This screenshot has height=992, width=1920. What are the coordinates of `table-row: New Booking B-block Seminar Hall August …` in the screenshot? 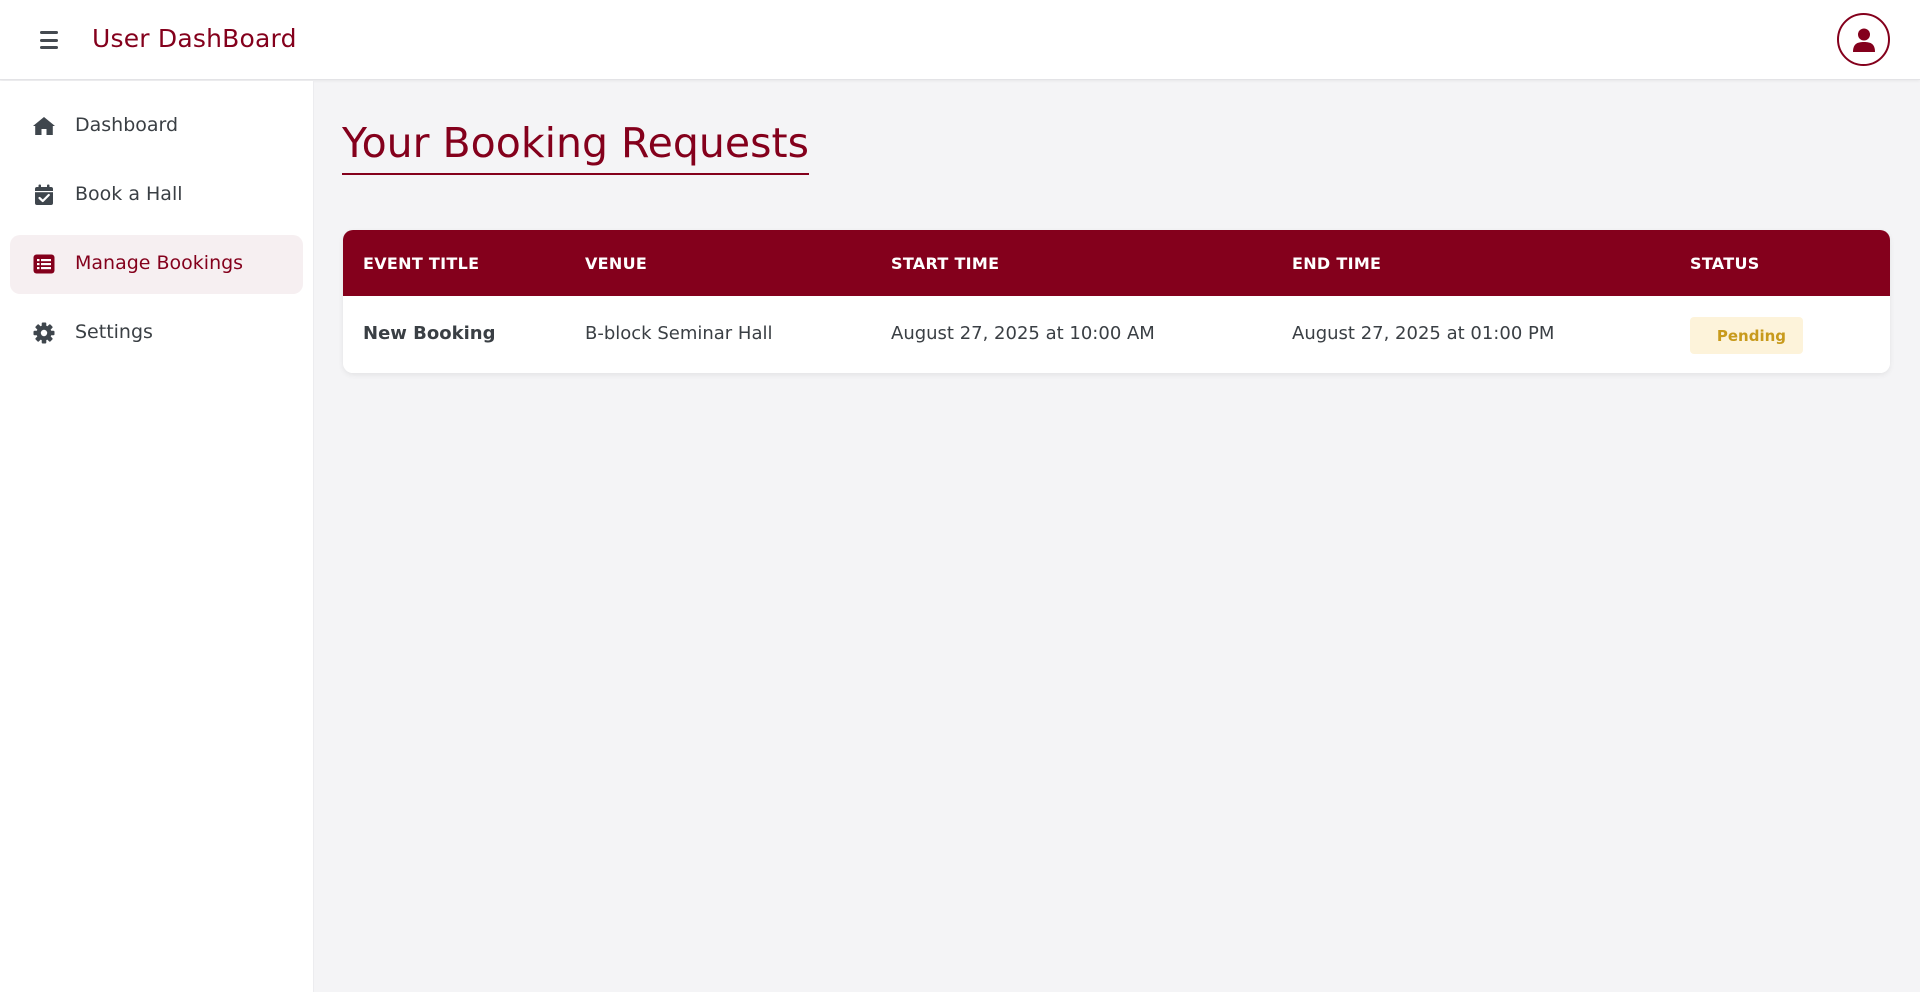 It's located at (1116, 334).